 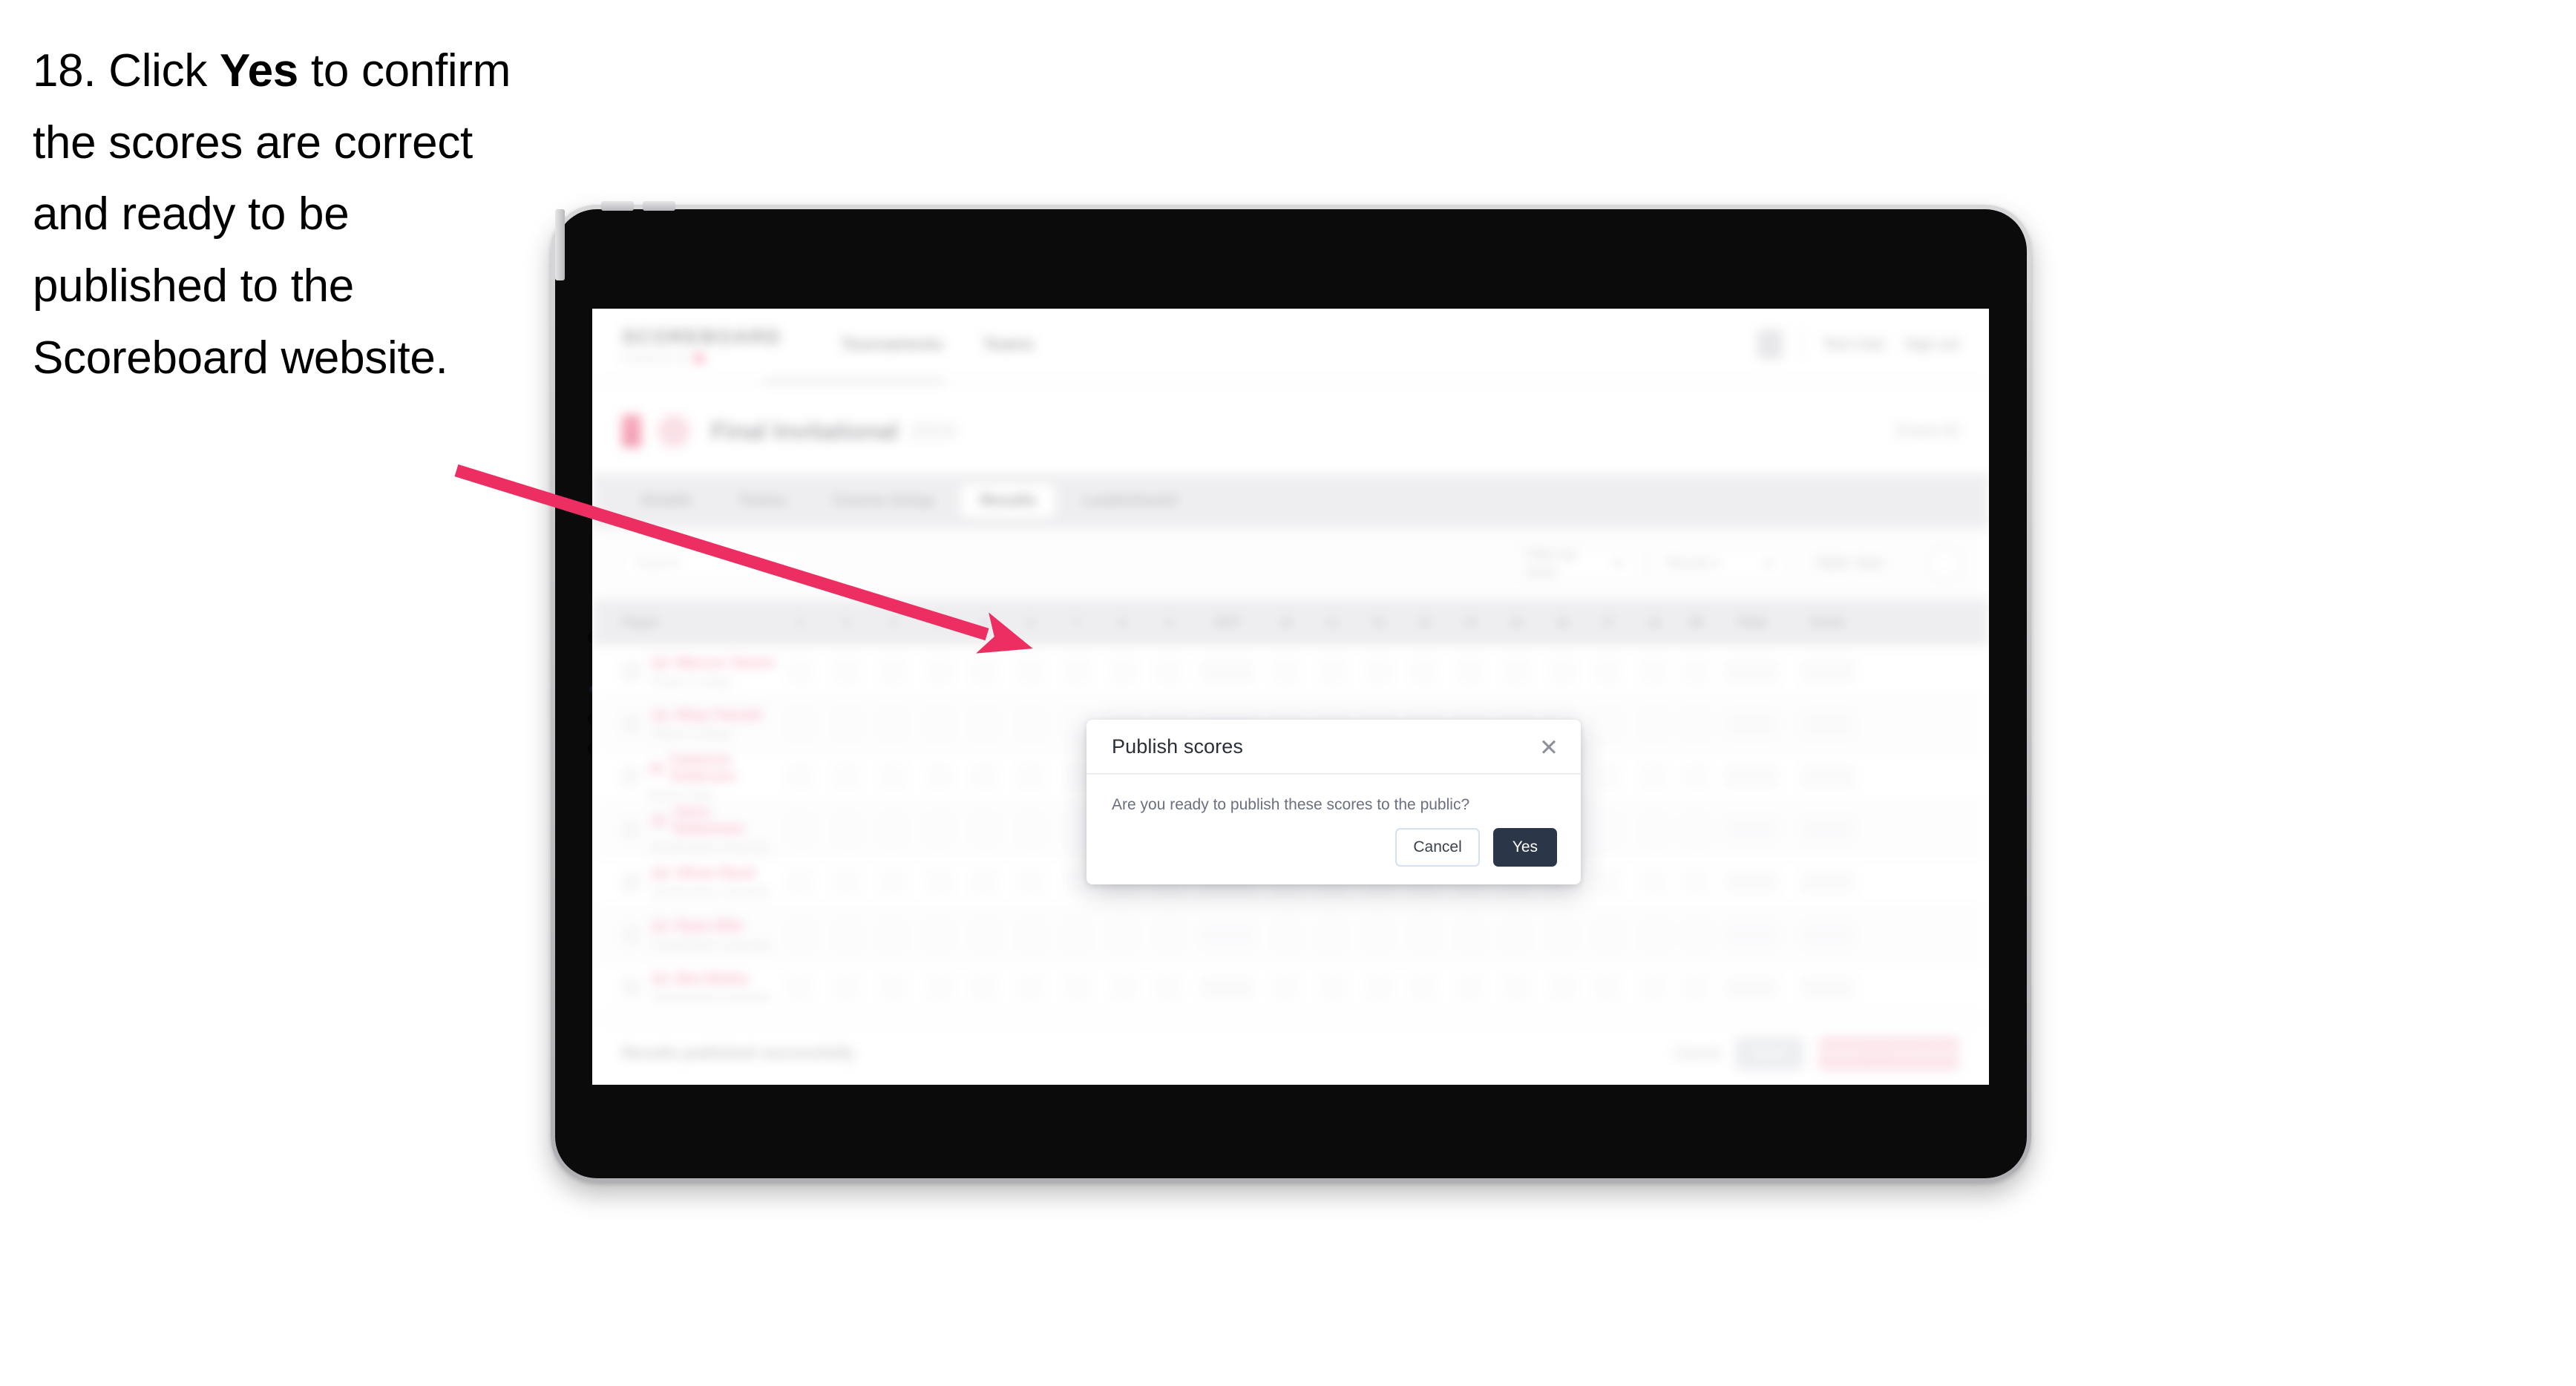 I want to click on table-row: Marcus Tanner Player's College, so click(x=1290, y=672).